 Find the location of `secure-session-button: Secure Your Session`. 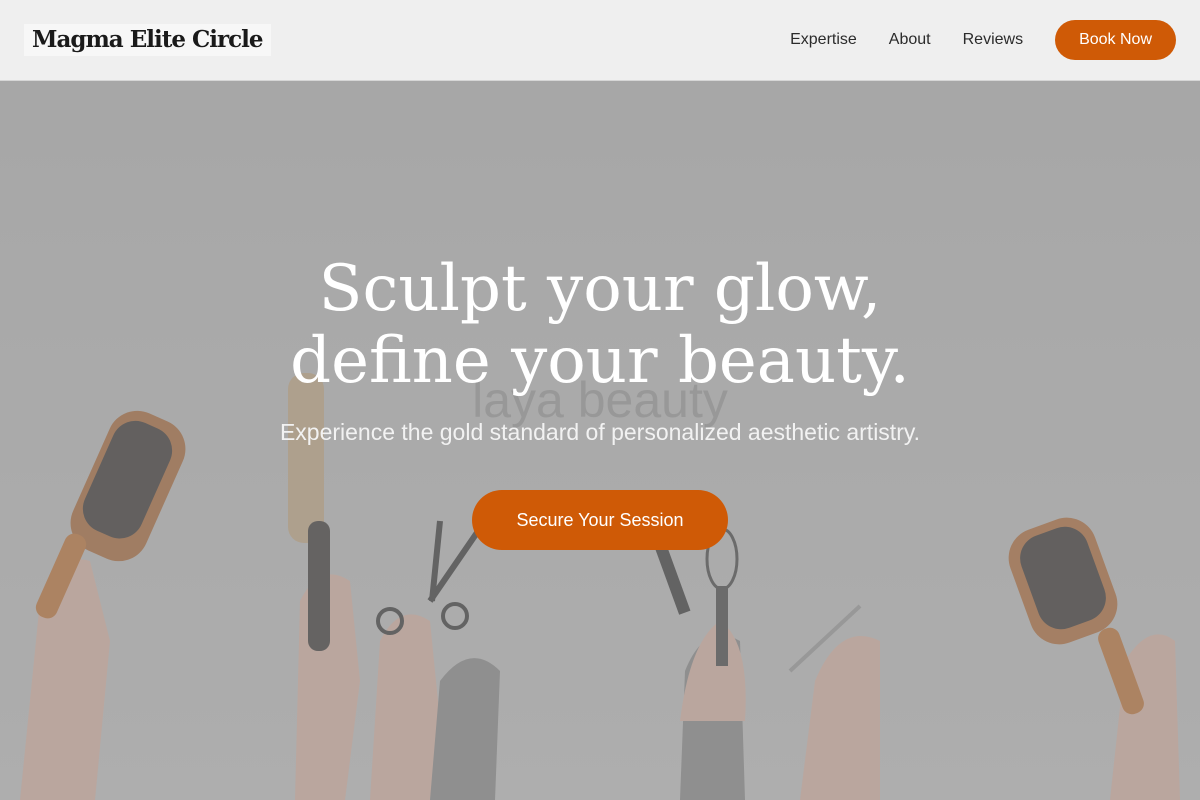

secure-session-button: Secure Your Session is located at coordinates (600, 520).